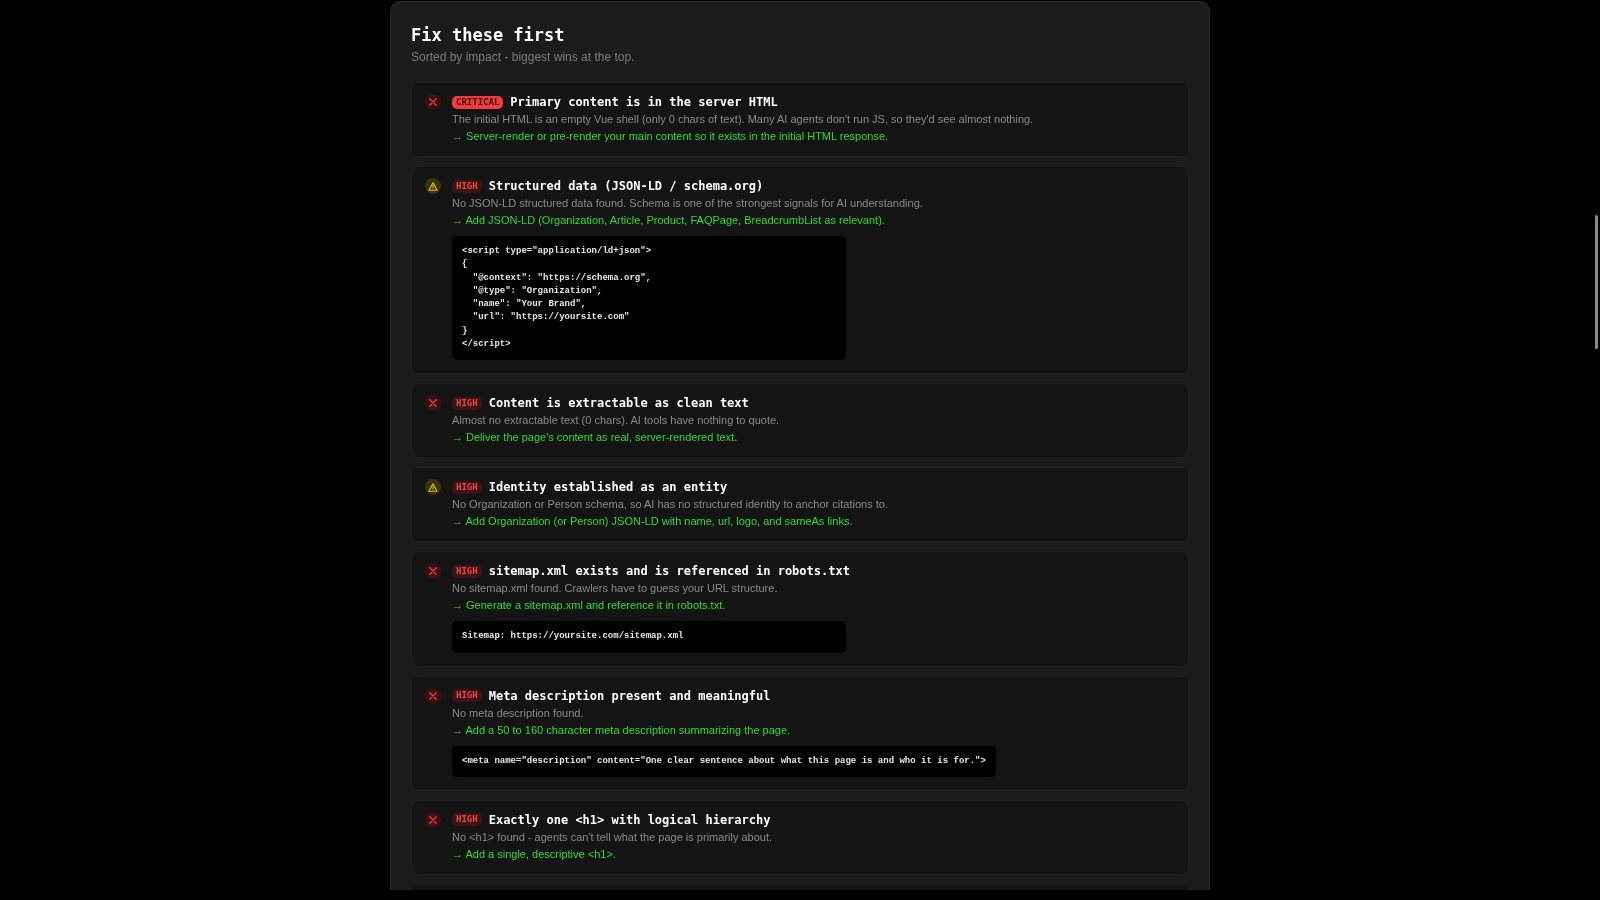 The height and width of the screenshot is (900, 1600). Describe the element at coordinates (589, 606) in the screenshot. I see `fix-suggestion: → Generate a sitemap.xml and reference it in robots.txt.` at that location.